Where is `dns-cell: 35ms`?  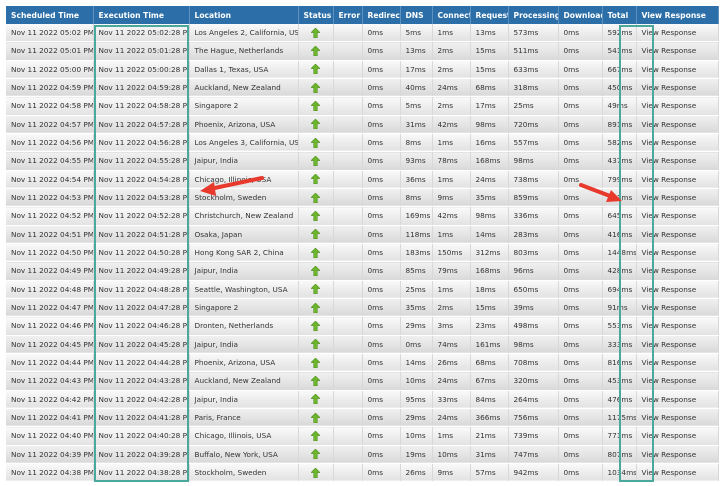
dns-cell: 35ms is located at coordinates (416, 308).